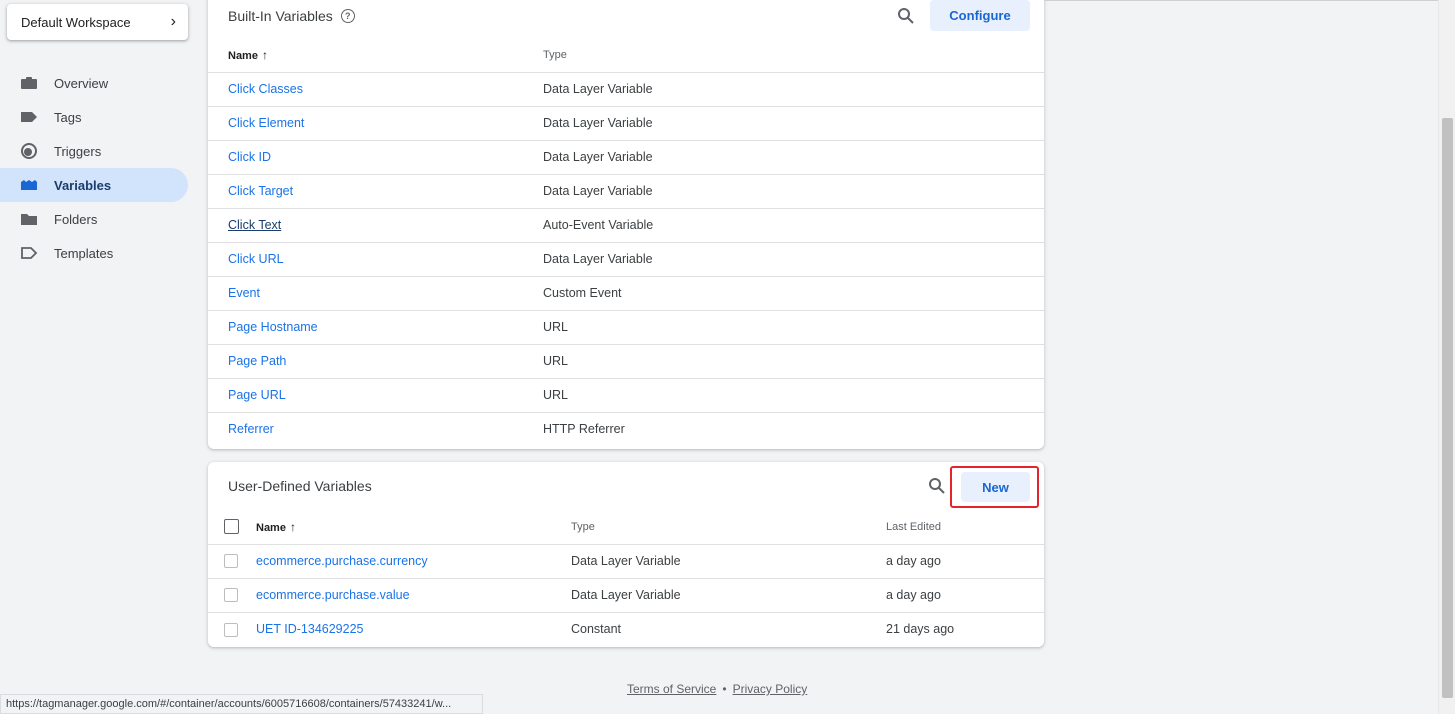 Image resolution: width=1455 pixels, height=714 pixels. I want to click on table-row: Referrer HTTP Referrer, so click(626, 429).